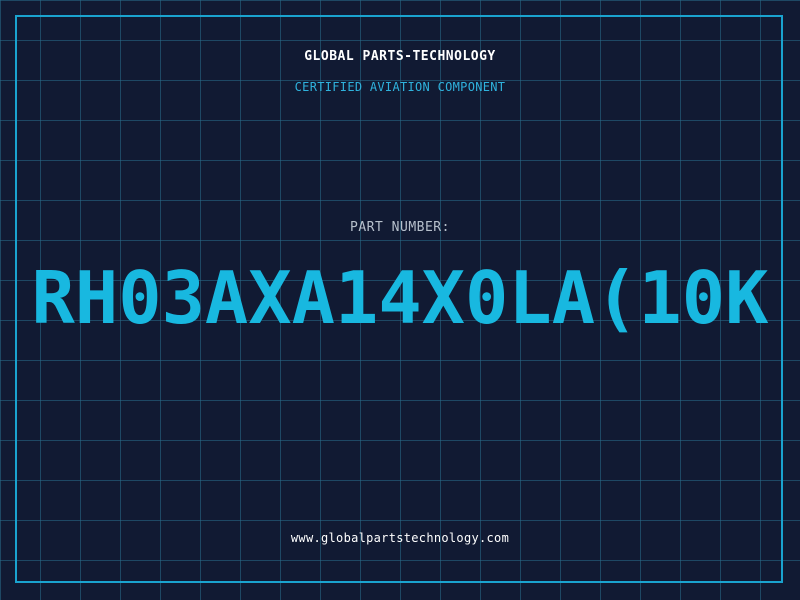 The image size is (800, 600). I want to click on company-name: GLOBAL PARTS-TECHNOLOGY, so click(400, 56).